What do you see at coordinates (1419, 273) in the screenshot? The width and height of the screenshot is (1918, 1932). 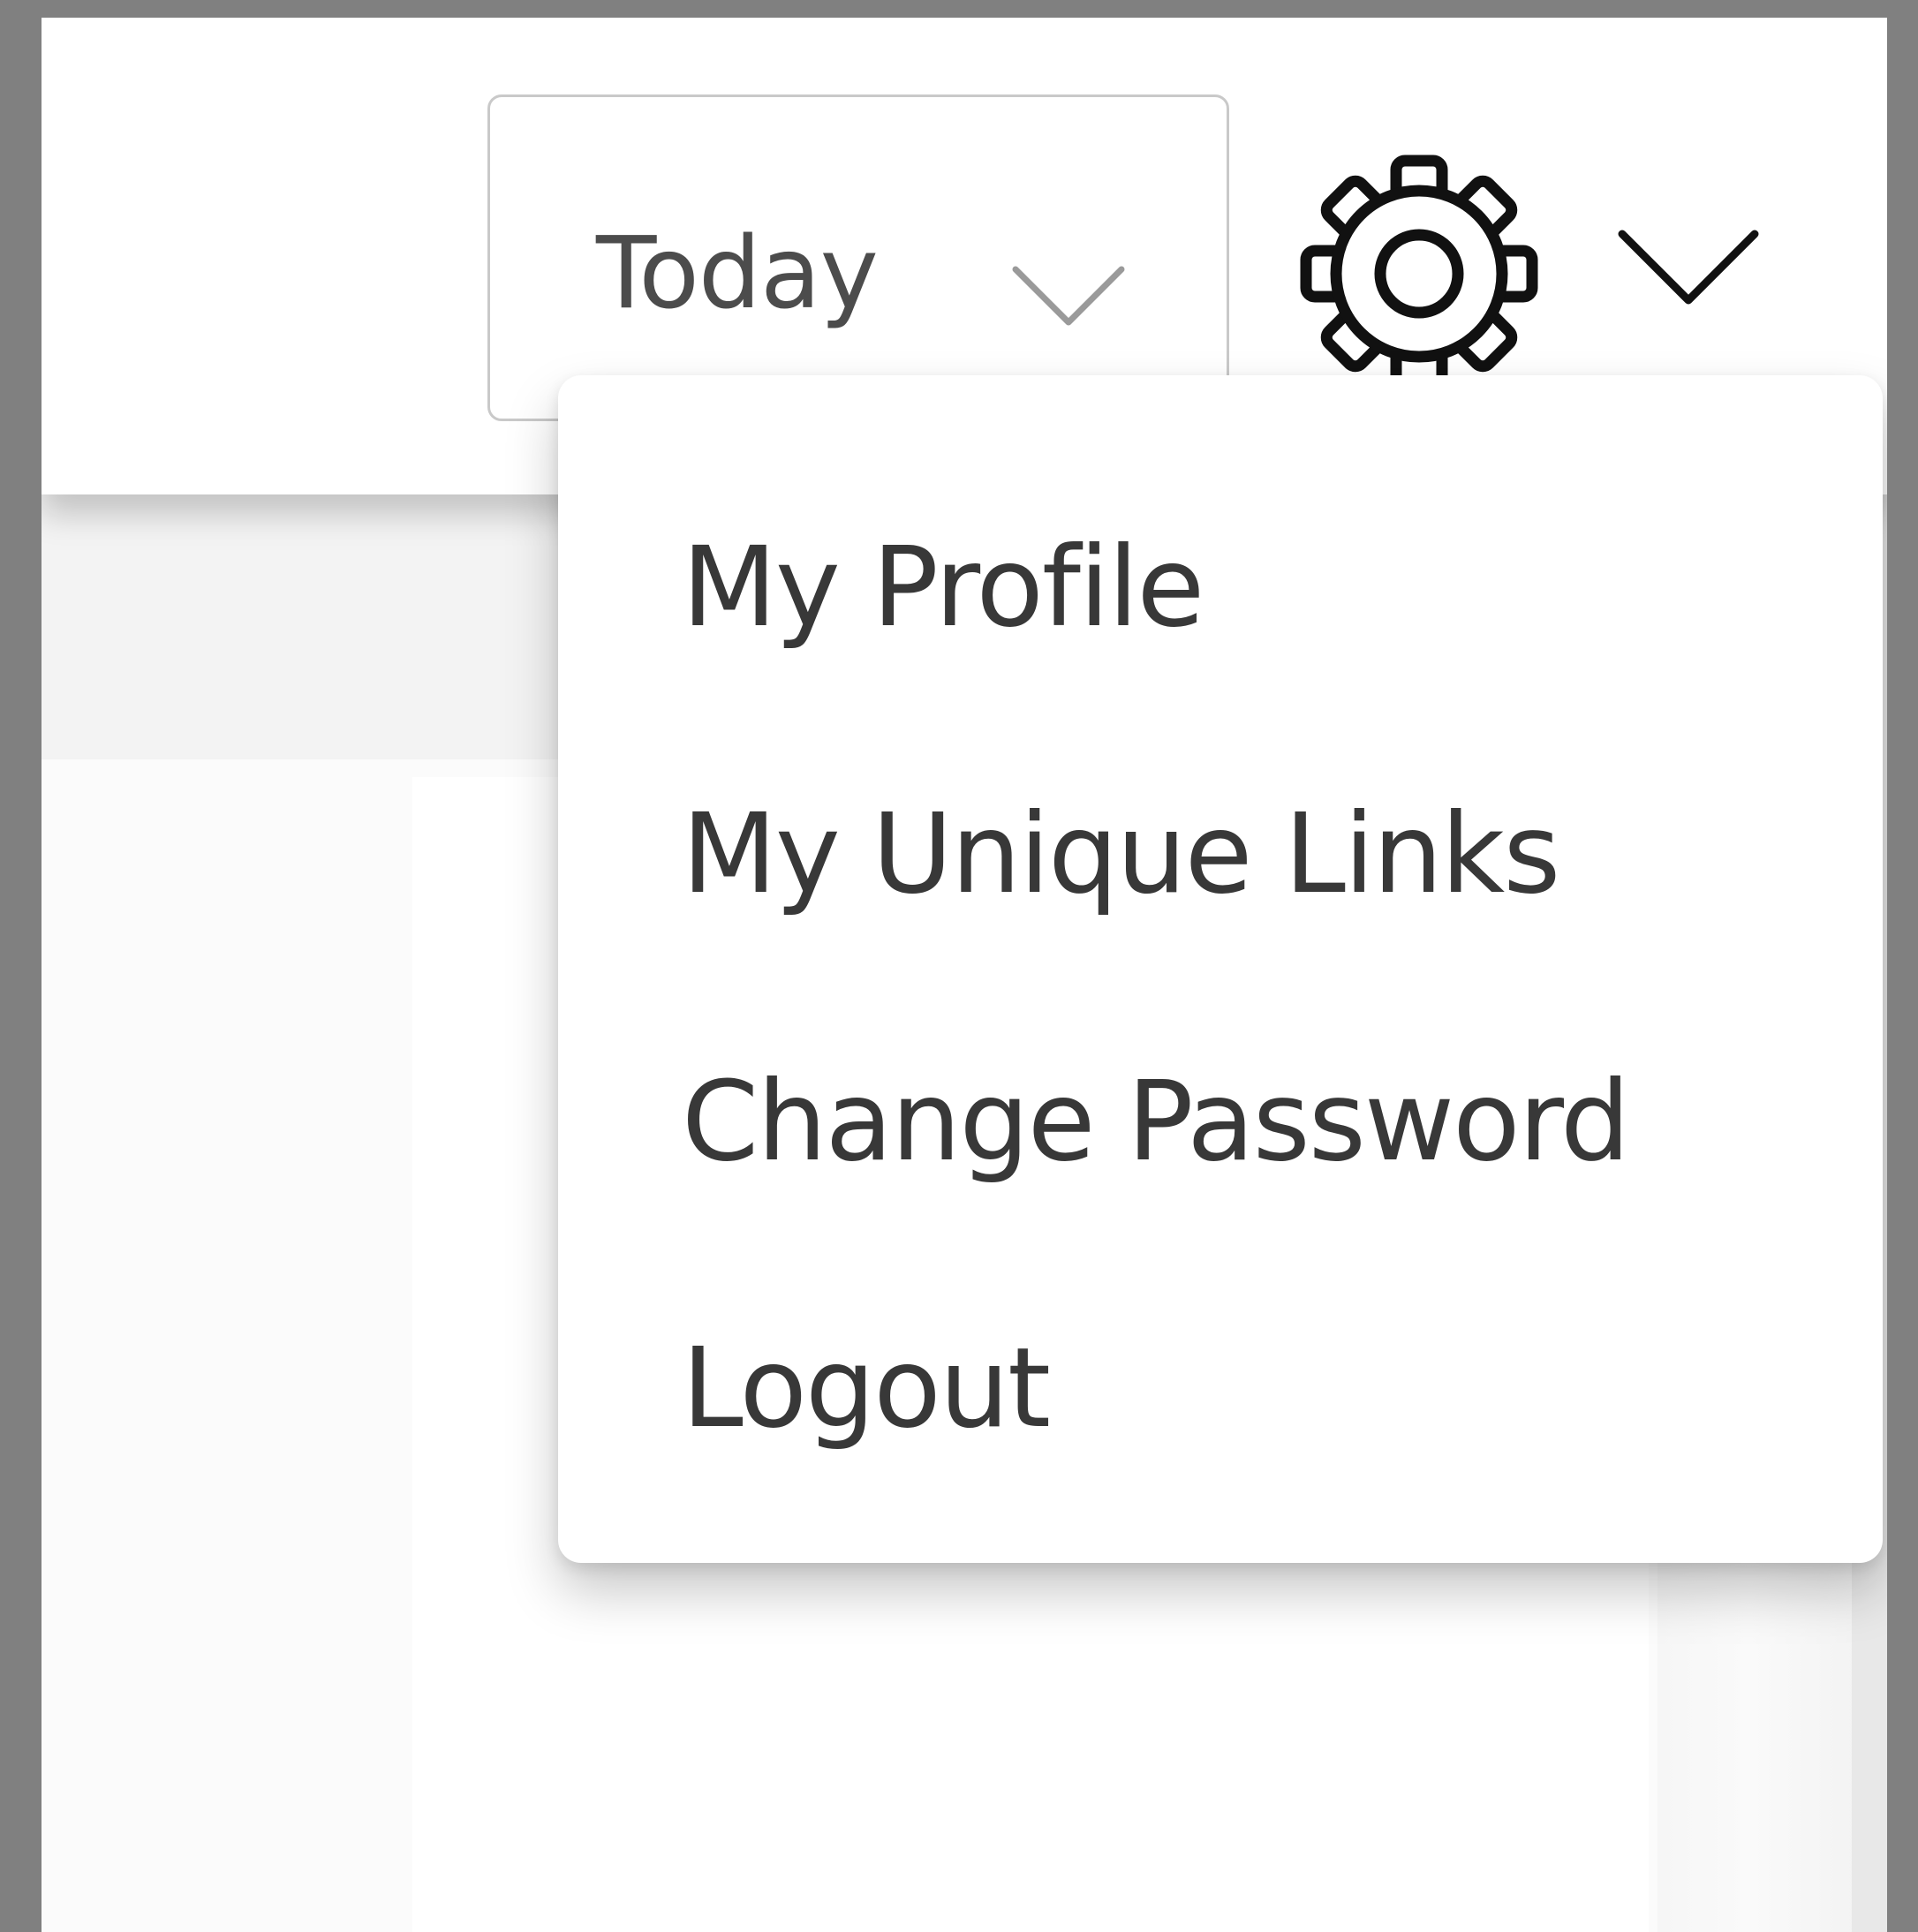 I see `gear-icon` at bounding box center [1419, 273].